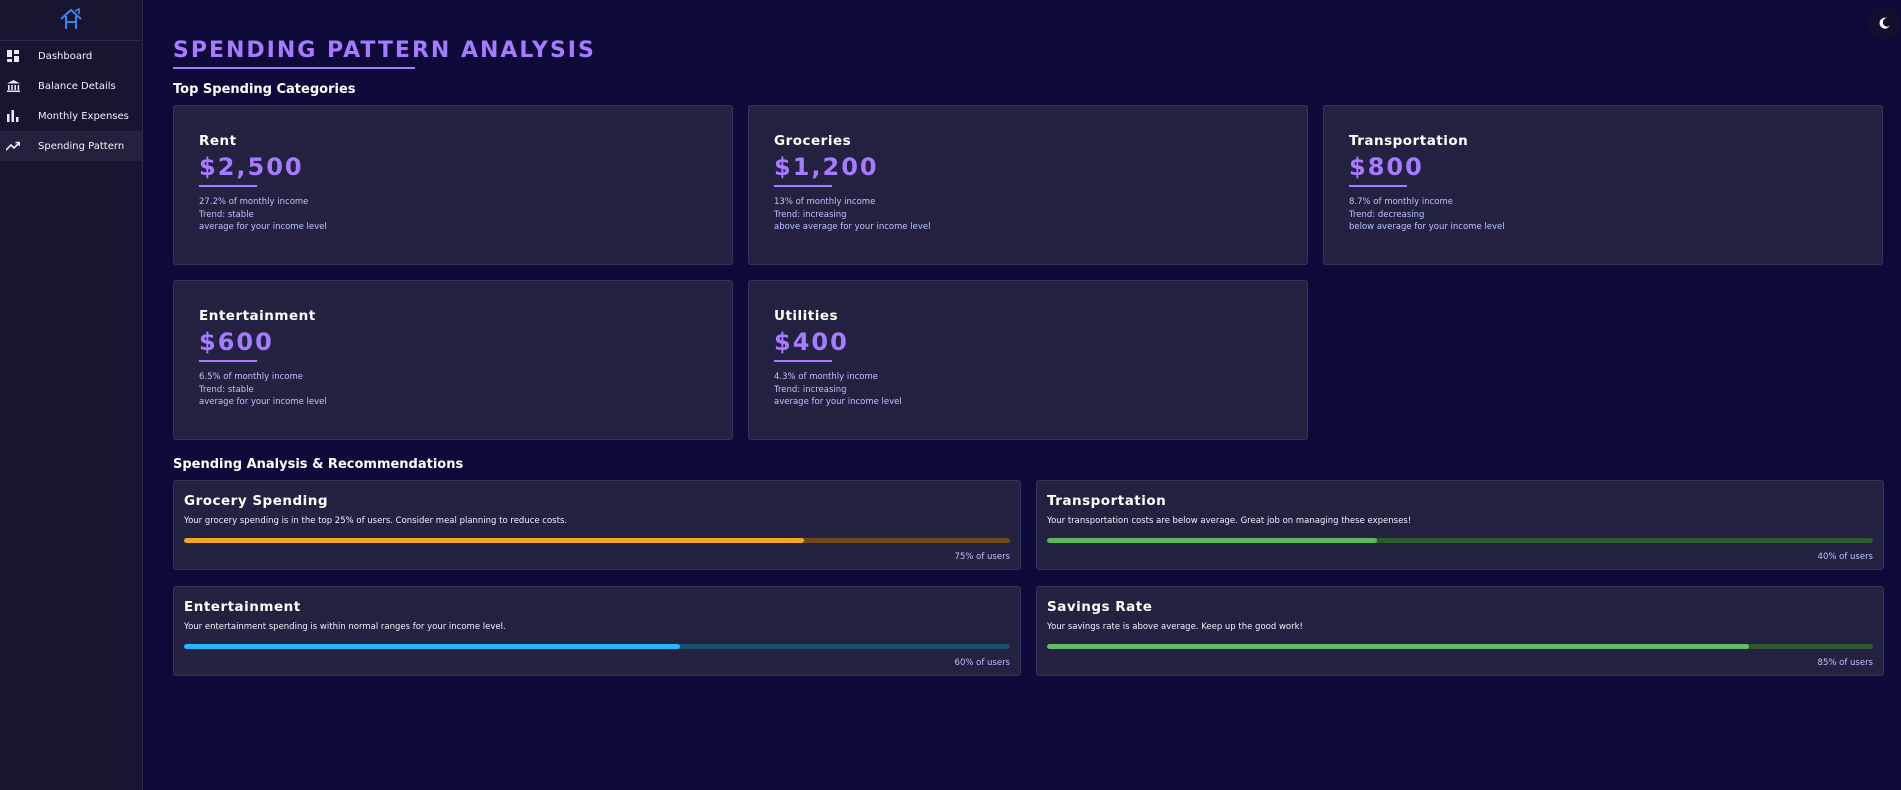  Describe the element at coordinates (81, 146) in the screenshot. I see `sidebar-item-label: Spending Pattern` at that location.